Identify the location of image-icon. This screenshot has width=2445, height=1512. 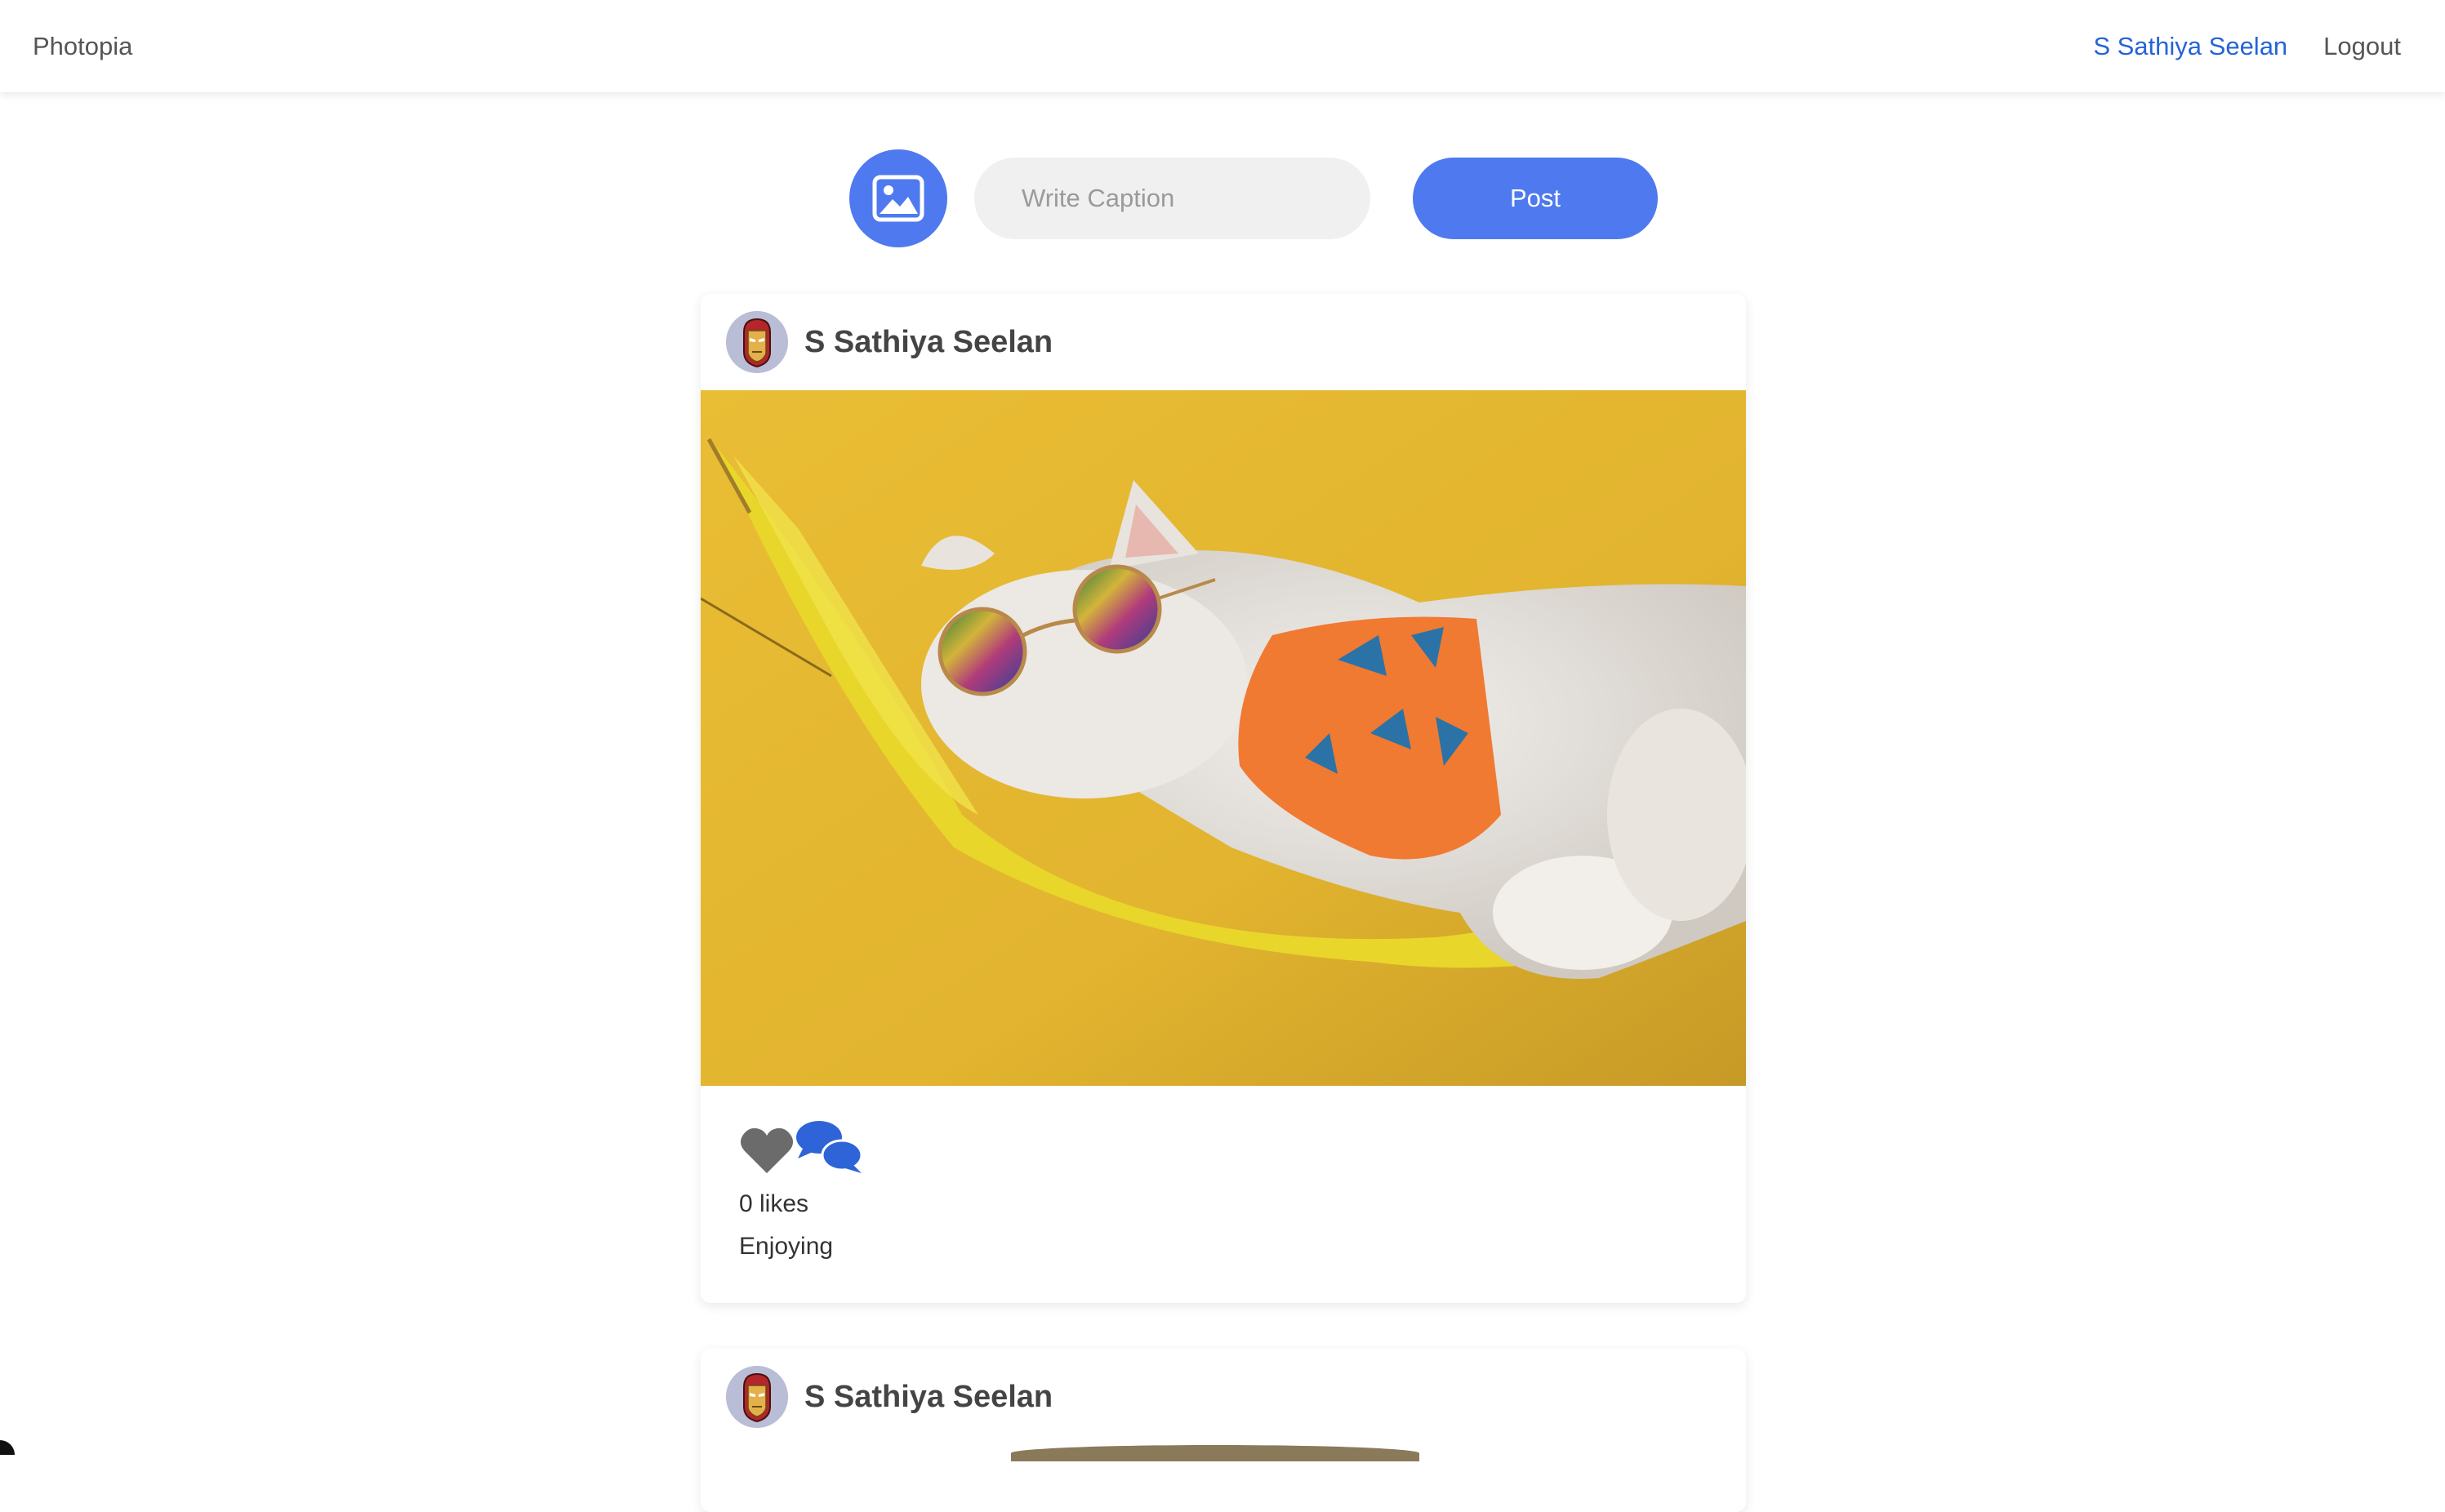
(898, 198).